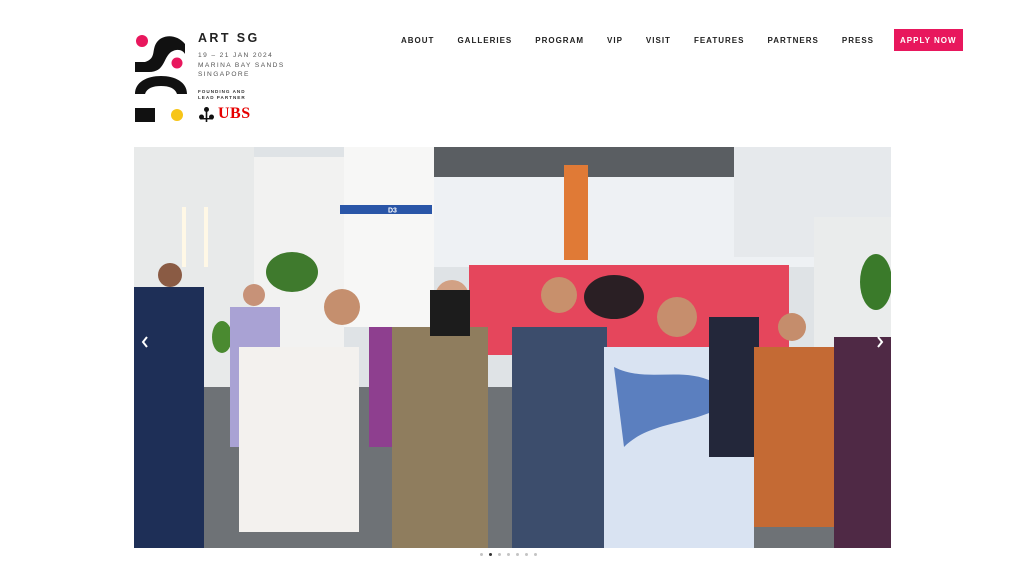 This screenshot has height=576, width=1024. What do you see at coordinates (511, 554) in the screenshot?
I see `carousel-pagination` at bounding box center [511, 554].